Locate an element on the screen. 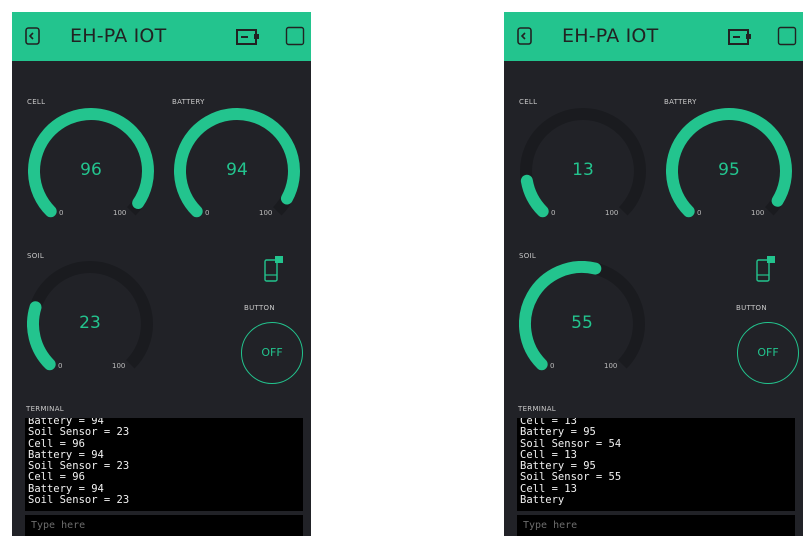  soil-value: 23 is located at coordinates (90, 323).